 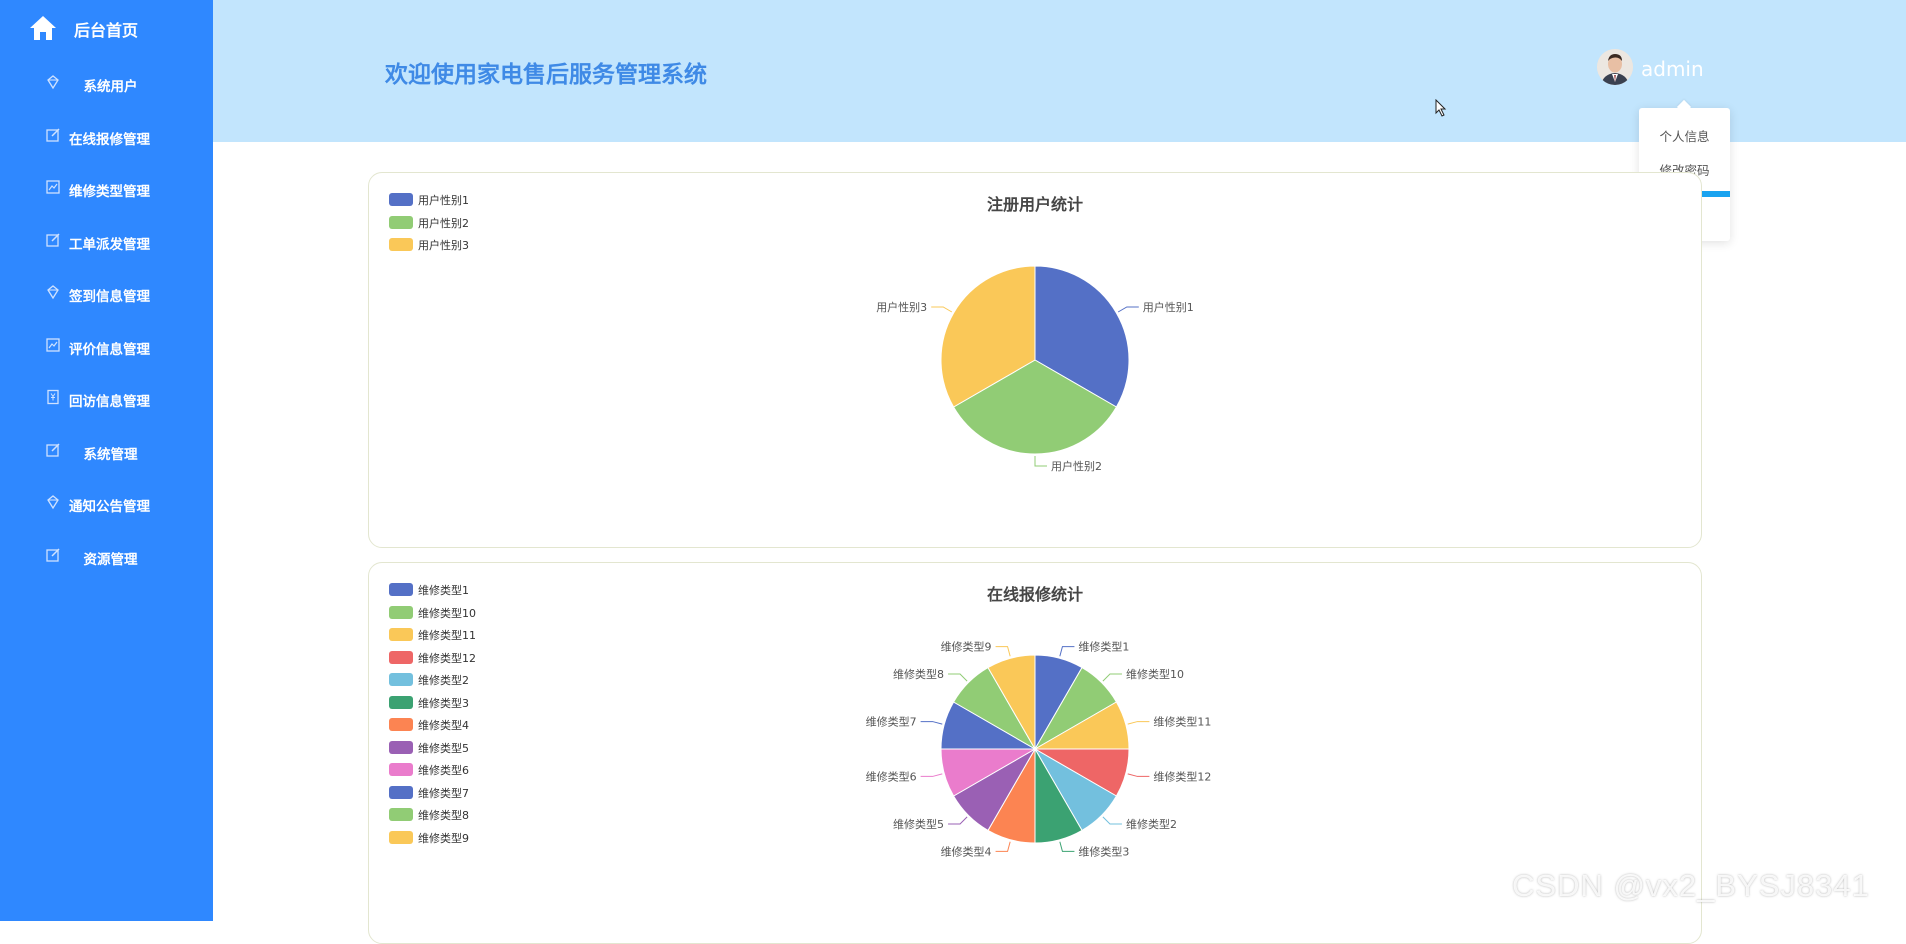 I want to click on sidebar-item-label: 评价信息管理, so click(x=109, y=349).